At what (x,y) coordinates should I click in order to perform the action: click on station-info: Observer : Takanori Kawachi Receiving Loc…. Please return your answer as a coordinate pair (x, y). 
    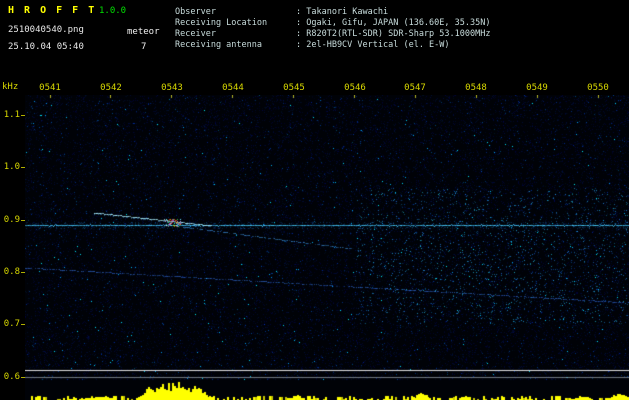
    Looking at the image, I should click on (332, 29).